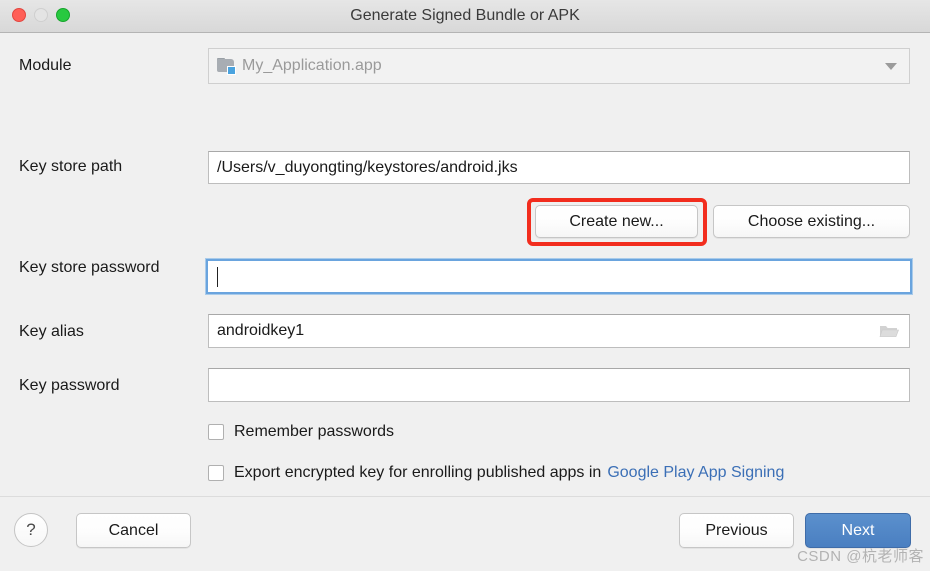  I want to click on help-button: ?, so click(31, 530).